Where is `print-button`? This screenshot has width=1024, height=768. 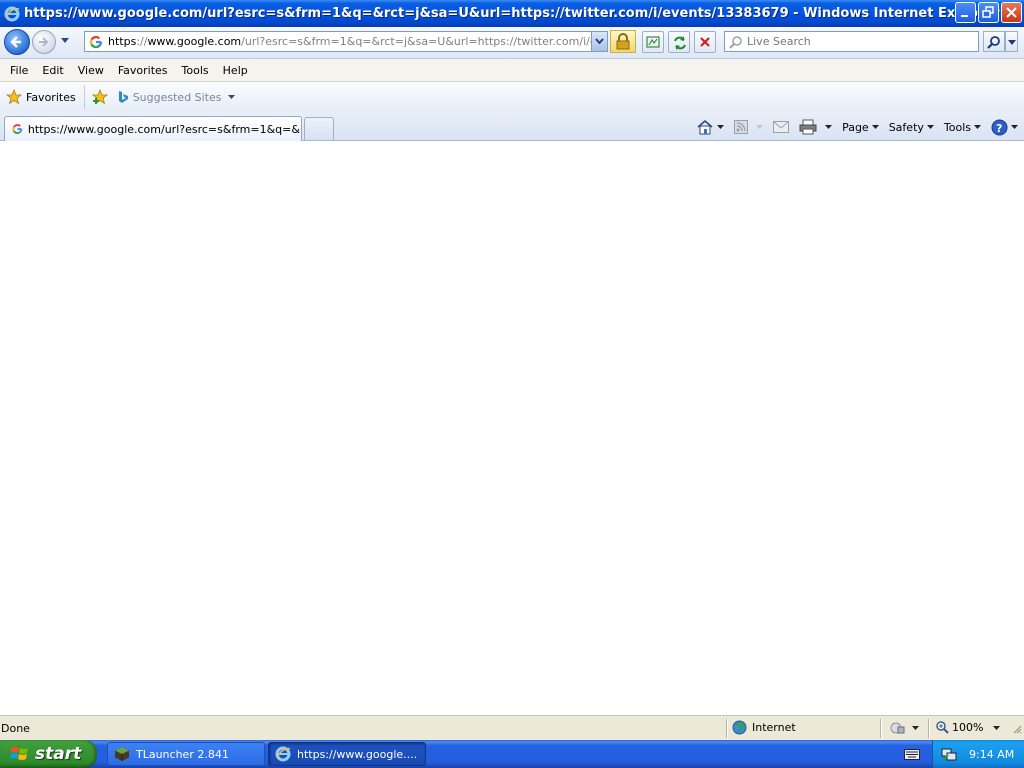 print-button is located at coordinates (816, 127).